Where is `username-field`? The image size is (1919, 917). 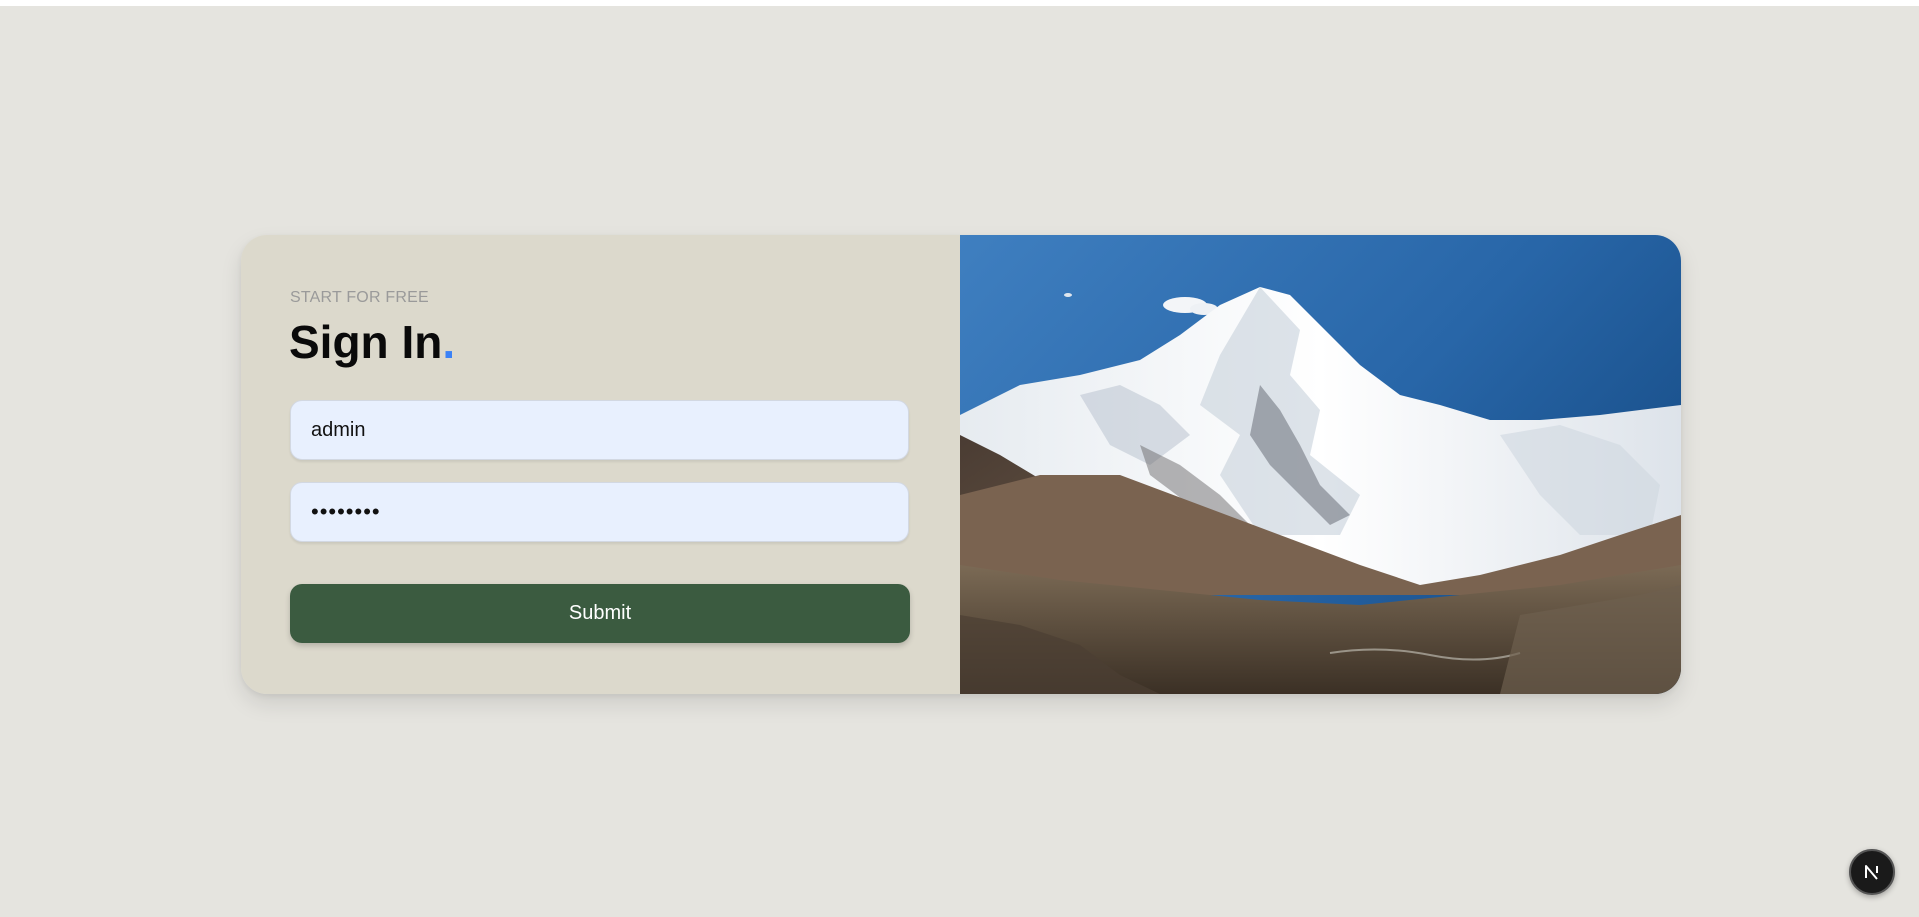 username-field is located at coordinates (599, 430).